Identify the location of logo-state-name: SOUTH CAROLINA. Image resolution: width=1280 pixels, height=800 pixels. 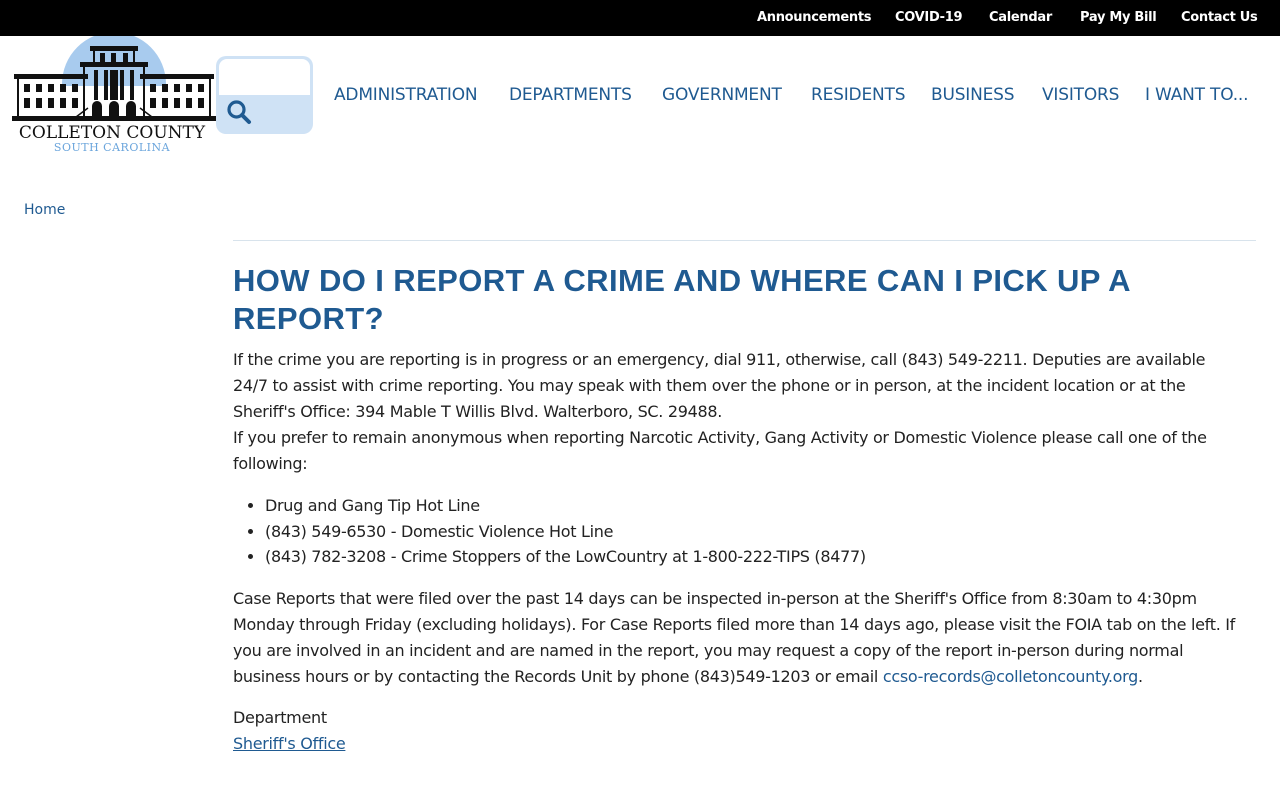
(112, 147).